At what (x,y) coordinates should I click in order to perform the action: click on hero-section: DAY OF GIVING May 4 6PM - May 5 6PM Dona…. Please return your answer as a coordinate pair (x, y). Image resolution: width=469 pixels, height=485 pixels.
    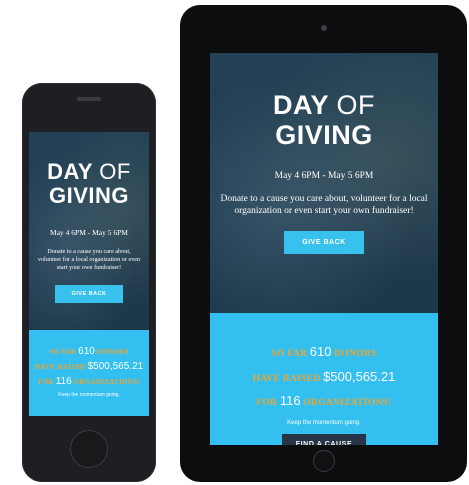
    Looking at the image, I should click on (89, 231).